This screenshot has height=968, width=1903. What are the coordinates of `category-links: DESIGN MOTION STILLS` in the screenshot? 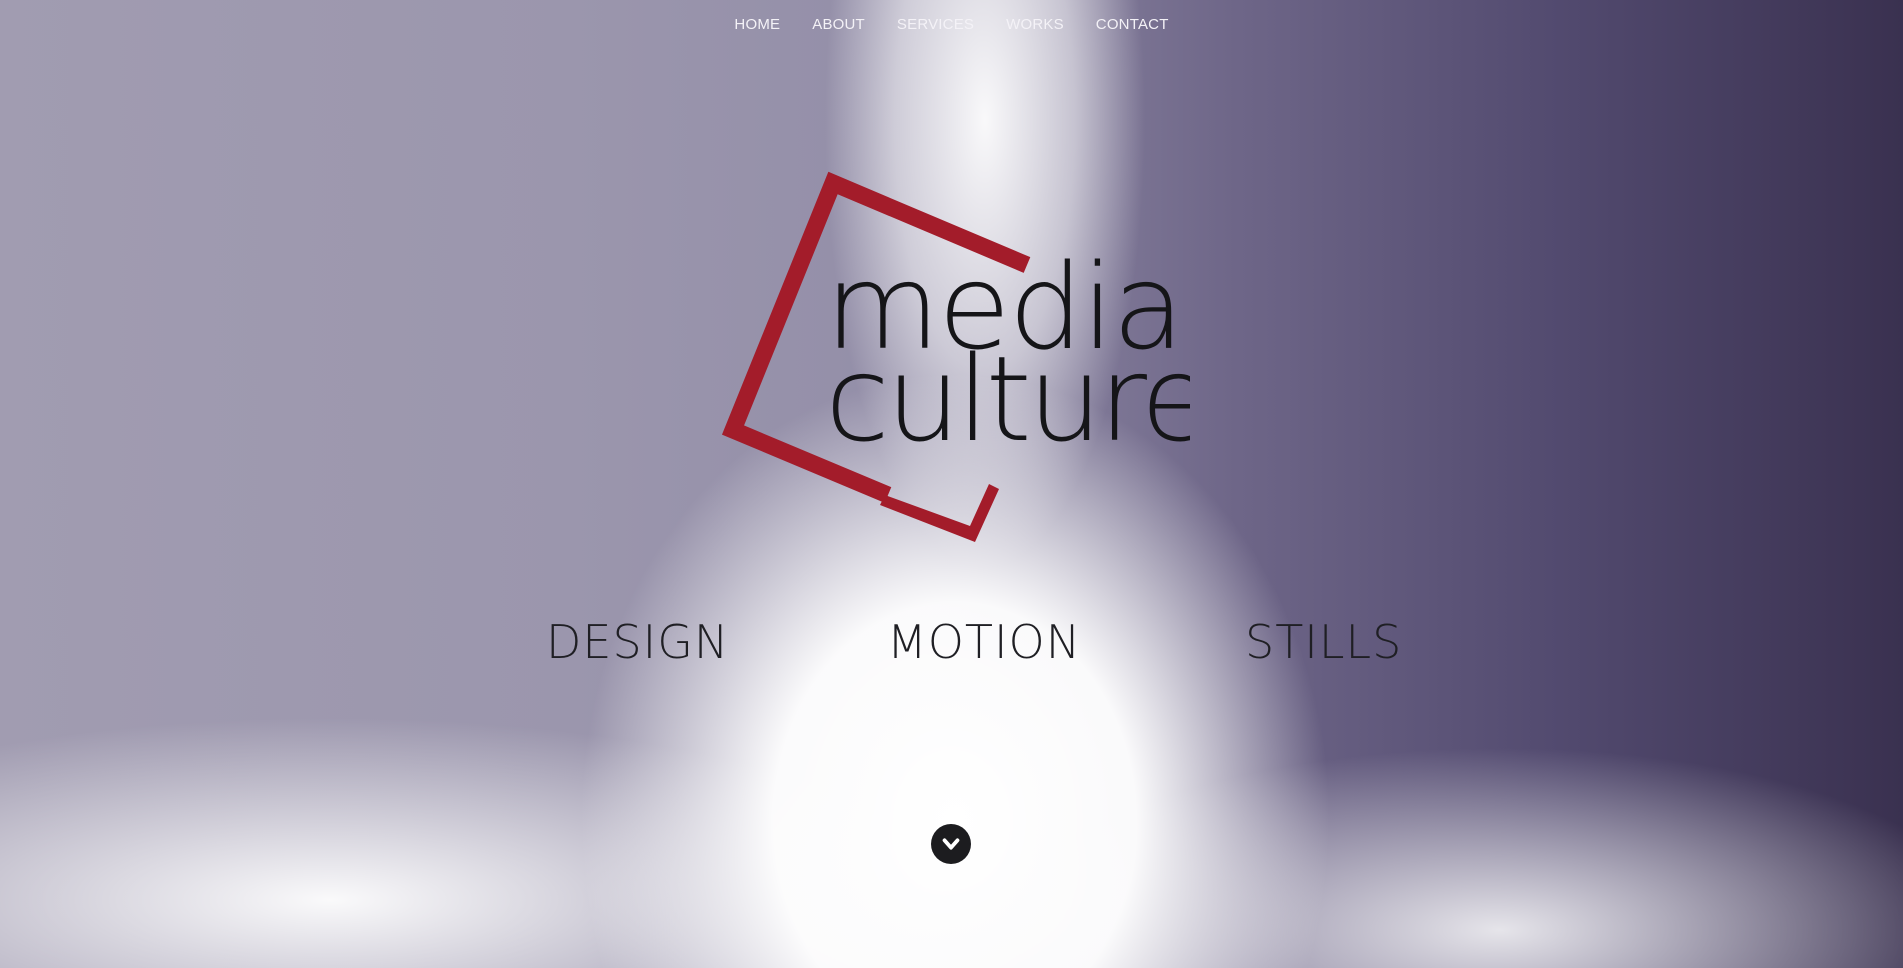 It's located at (951, 645).